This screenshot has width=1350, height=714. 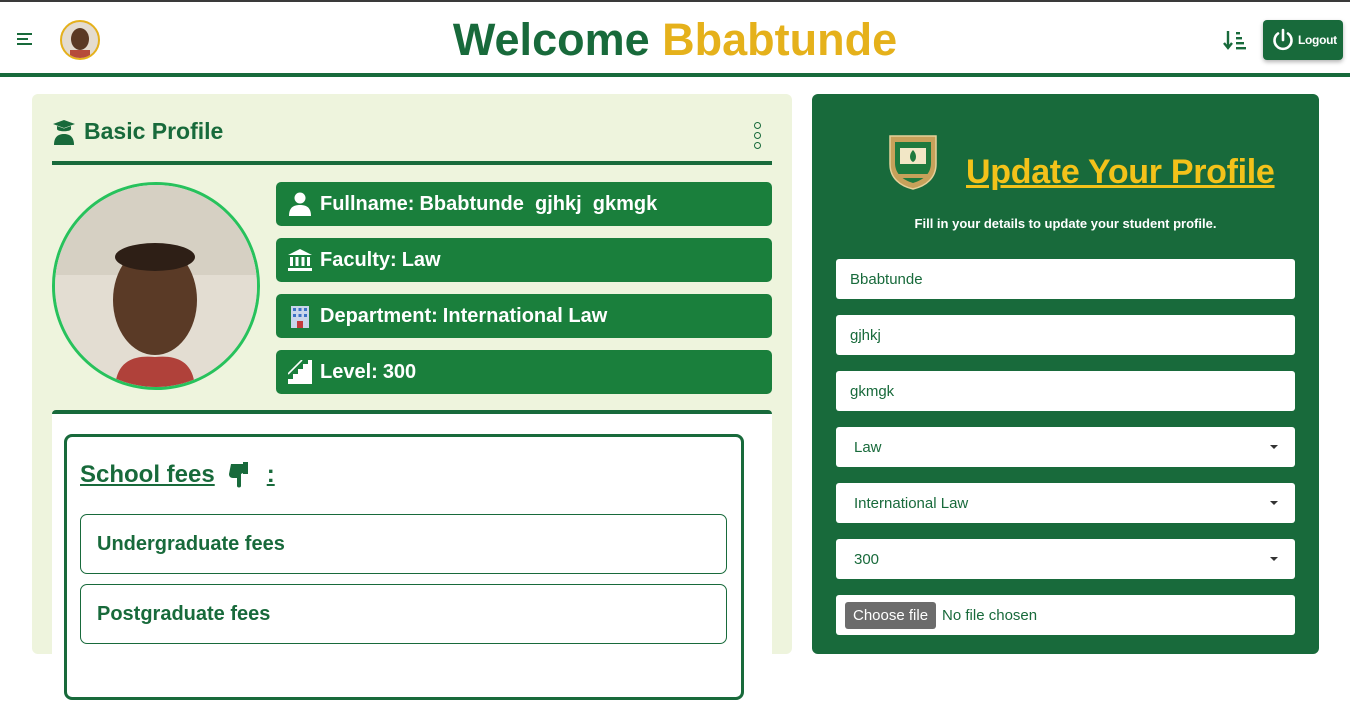 I want to click on basic-profile-title: Basic Profile, so click(x=154, y=131).